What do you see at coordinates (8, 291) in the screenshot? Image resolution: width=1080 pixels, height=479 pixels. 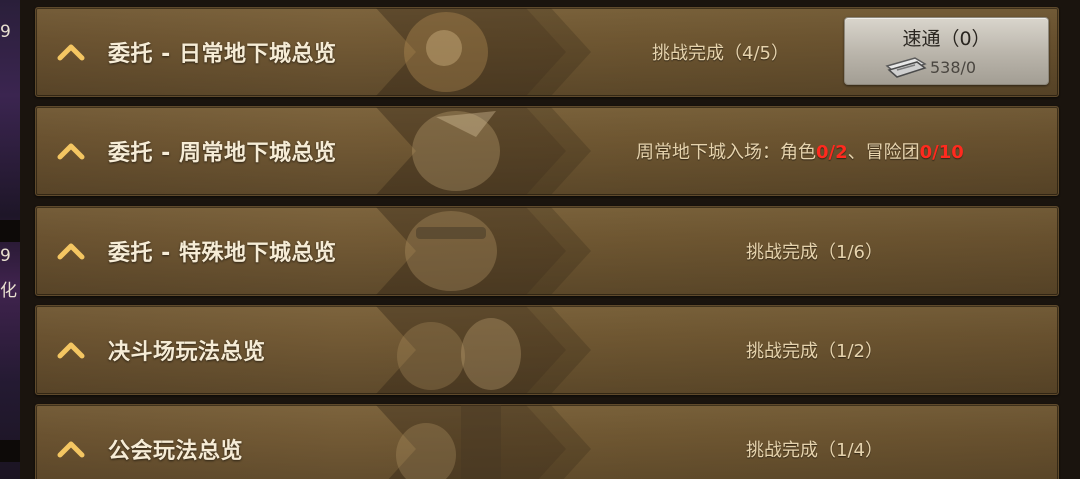 I see `edge-badge: 化` at bounding box center [8, 291].